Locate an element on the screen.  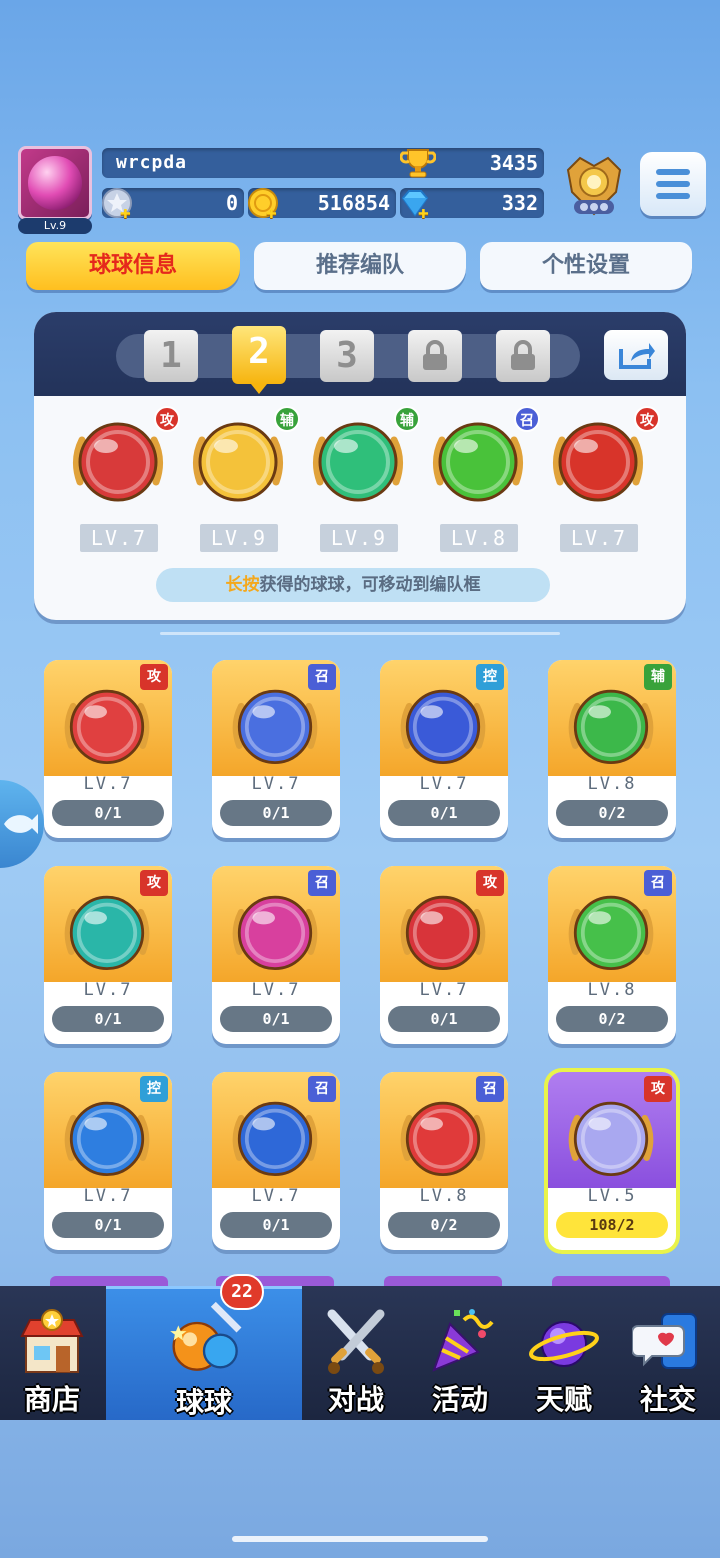
add-gems-icon: ✚ is located at coordinates (423, 212).